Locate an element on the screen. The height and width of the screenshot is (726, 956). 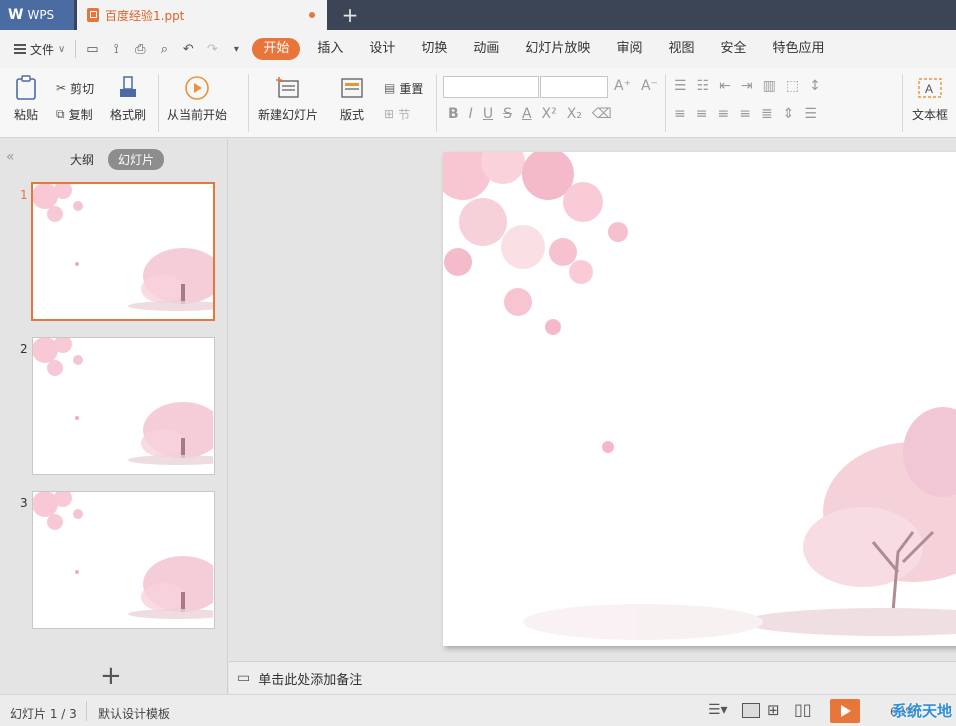
section-button: ⊞ 节 is located at coordinates (403, 114).